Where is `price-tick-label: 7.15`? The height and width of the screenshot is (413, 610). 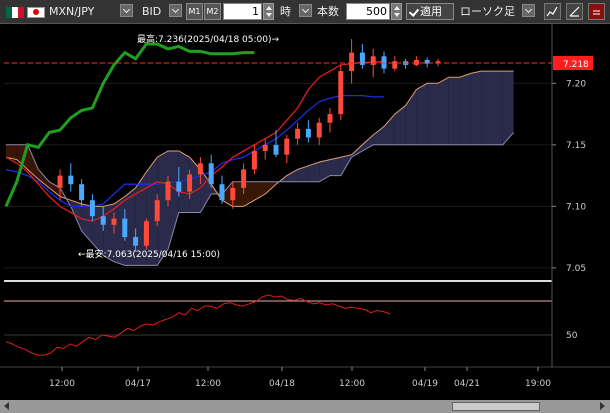
price-tick-label: 7.15 is located at coordinates (576, 146).